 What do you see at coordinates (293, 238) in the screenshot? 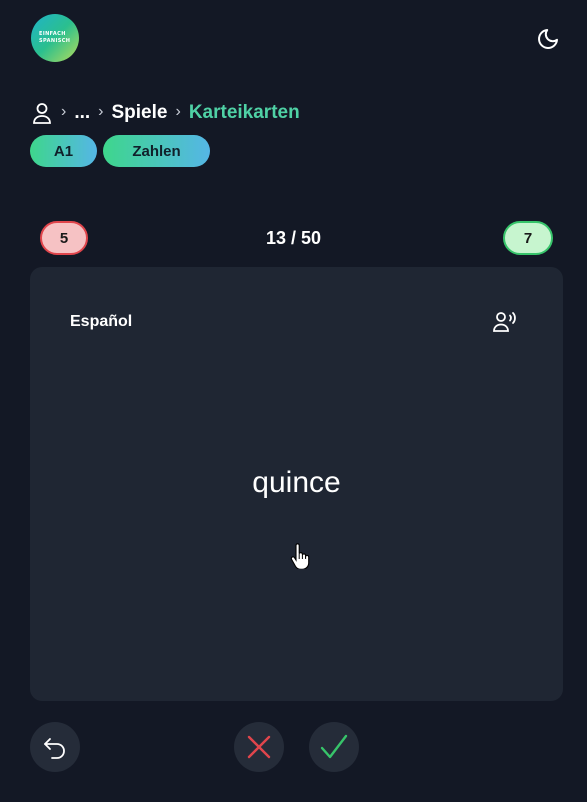
I see `card-progress: 13 / 50` at bounding box center [293, 238].